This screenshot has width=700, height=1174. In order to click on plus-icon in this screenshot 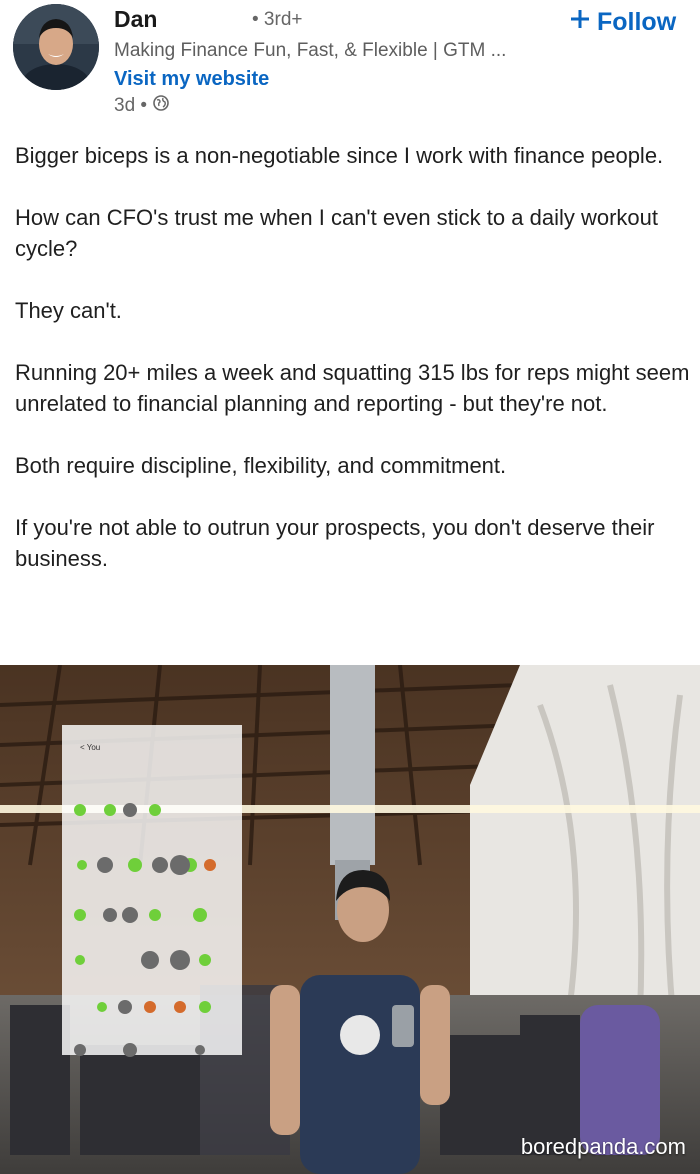, I will do `click(580, 22)`.